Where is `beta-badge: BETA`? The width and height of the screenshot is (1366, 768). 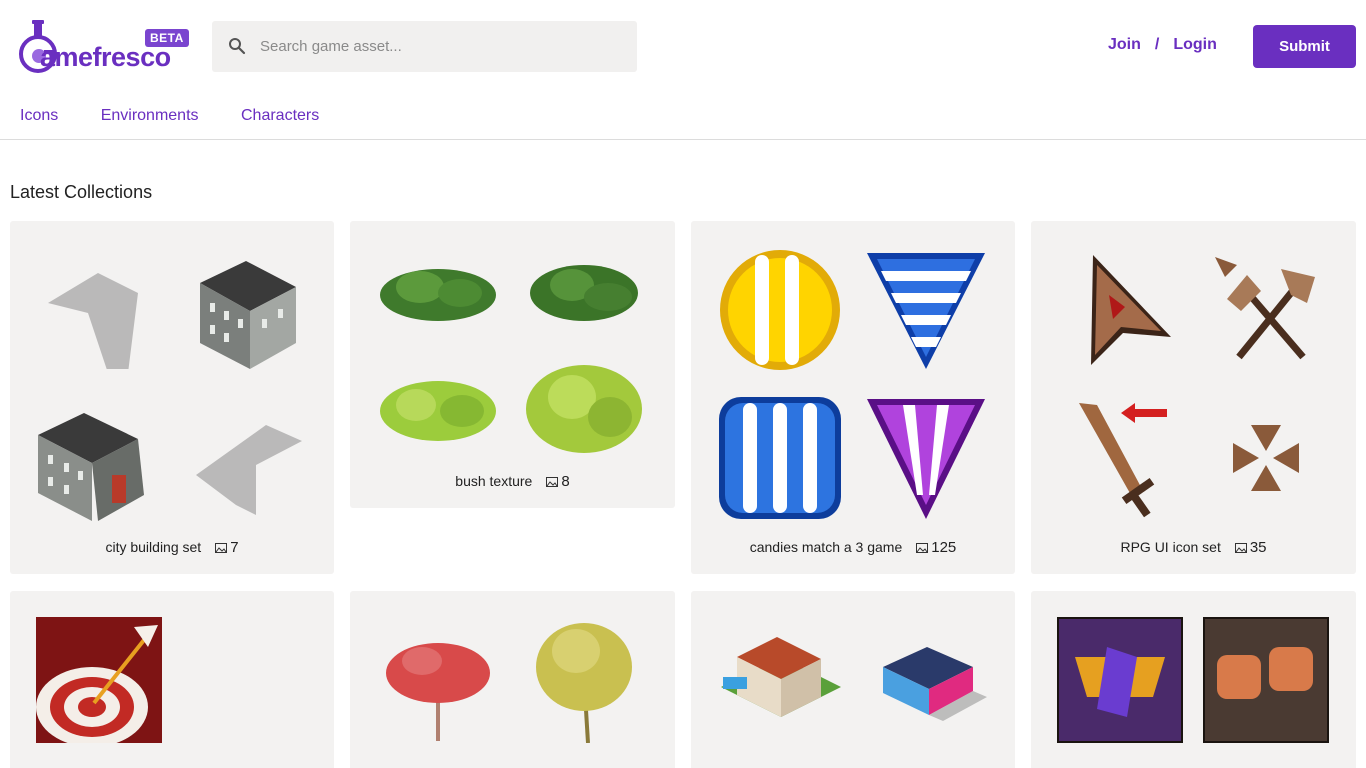 beta-badge: BETA is located at coordinates (167, 38).